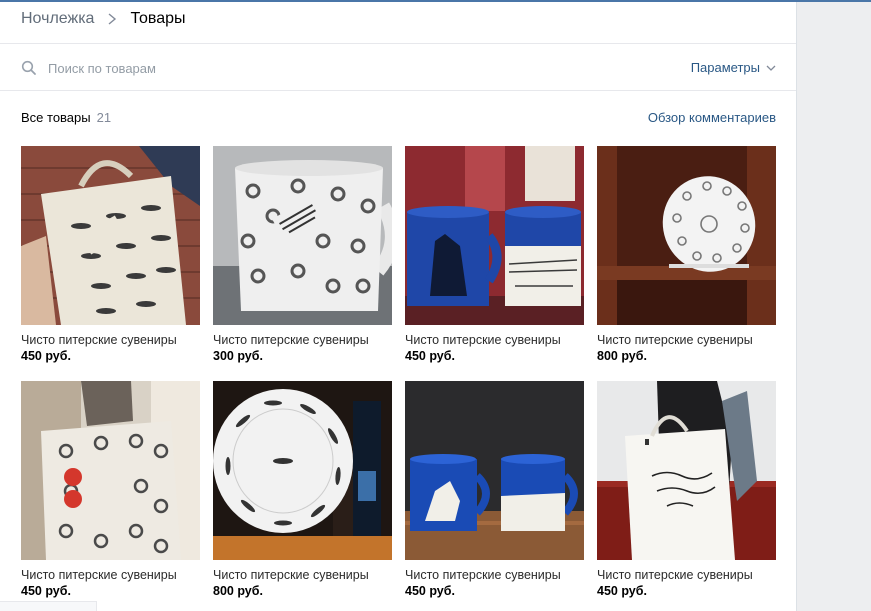 Image resolution: width=871 pixels, height=611 pixels. What do you see at coordinates (686, 470) in the screenshot?
I see `product-image-white-bag` at bounding box center [686, 470].